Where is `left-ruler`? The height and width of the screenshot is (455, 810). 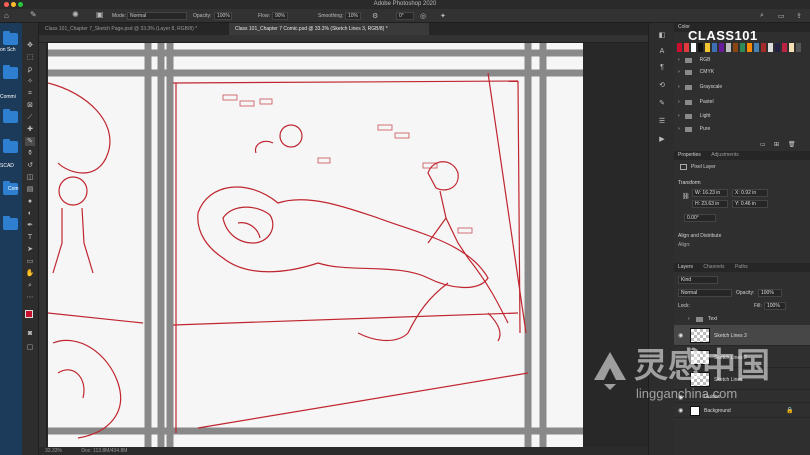 left-ruler is located at coordinates (43, 245).